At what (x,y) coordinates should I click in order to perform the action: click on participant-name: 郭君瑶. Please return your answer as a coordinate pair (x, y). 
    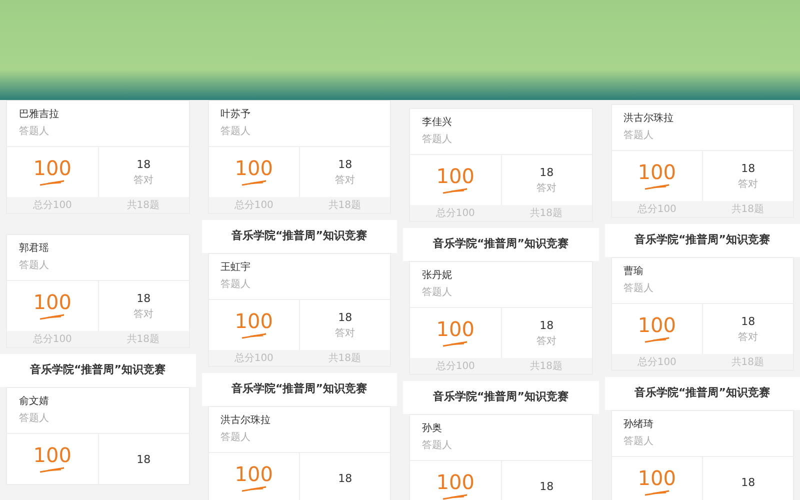
    Looking at the image, I should click on (34, 248).